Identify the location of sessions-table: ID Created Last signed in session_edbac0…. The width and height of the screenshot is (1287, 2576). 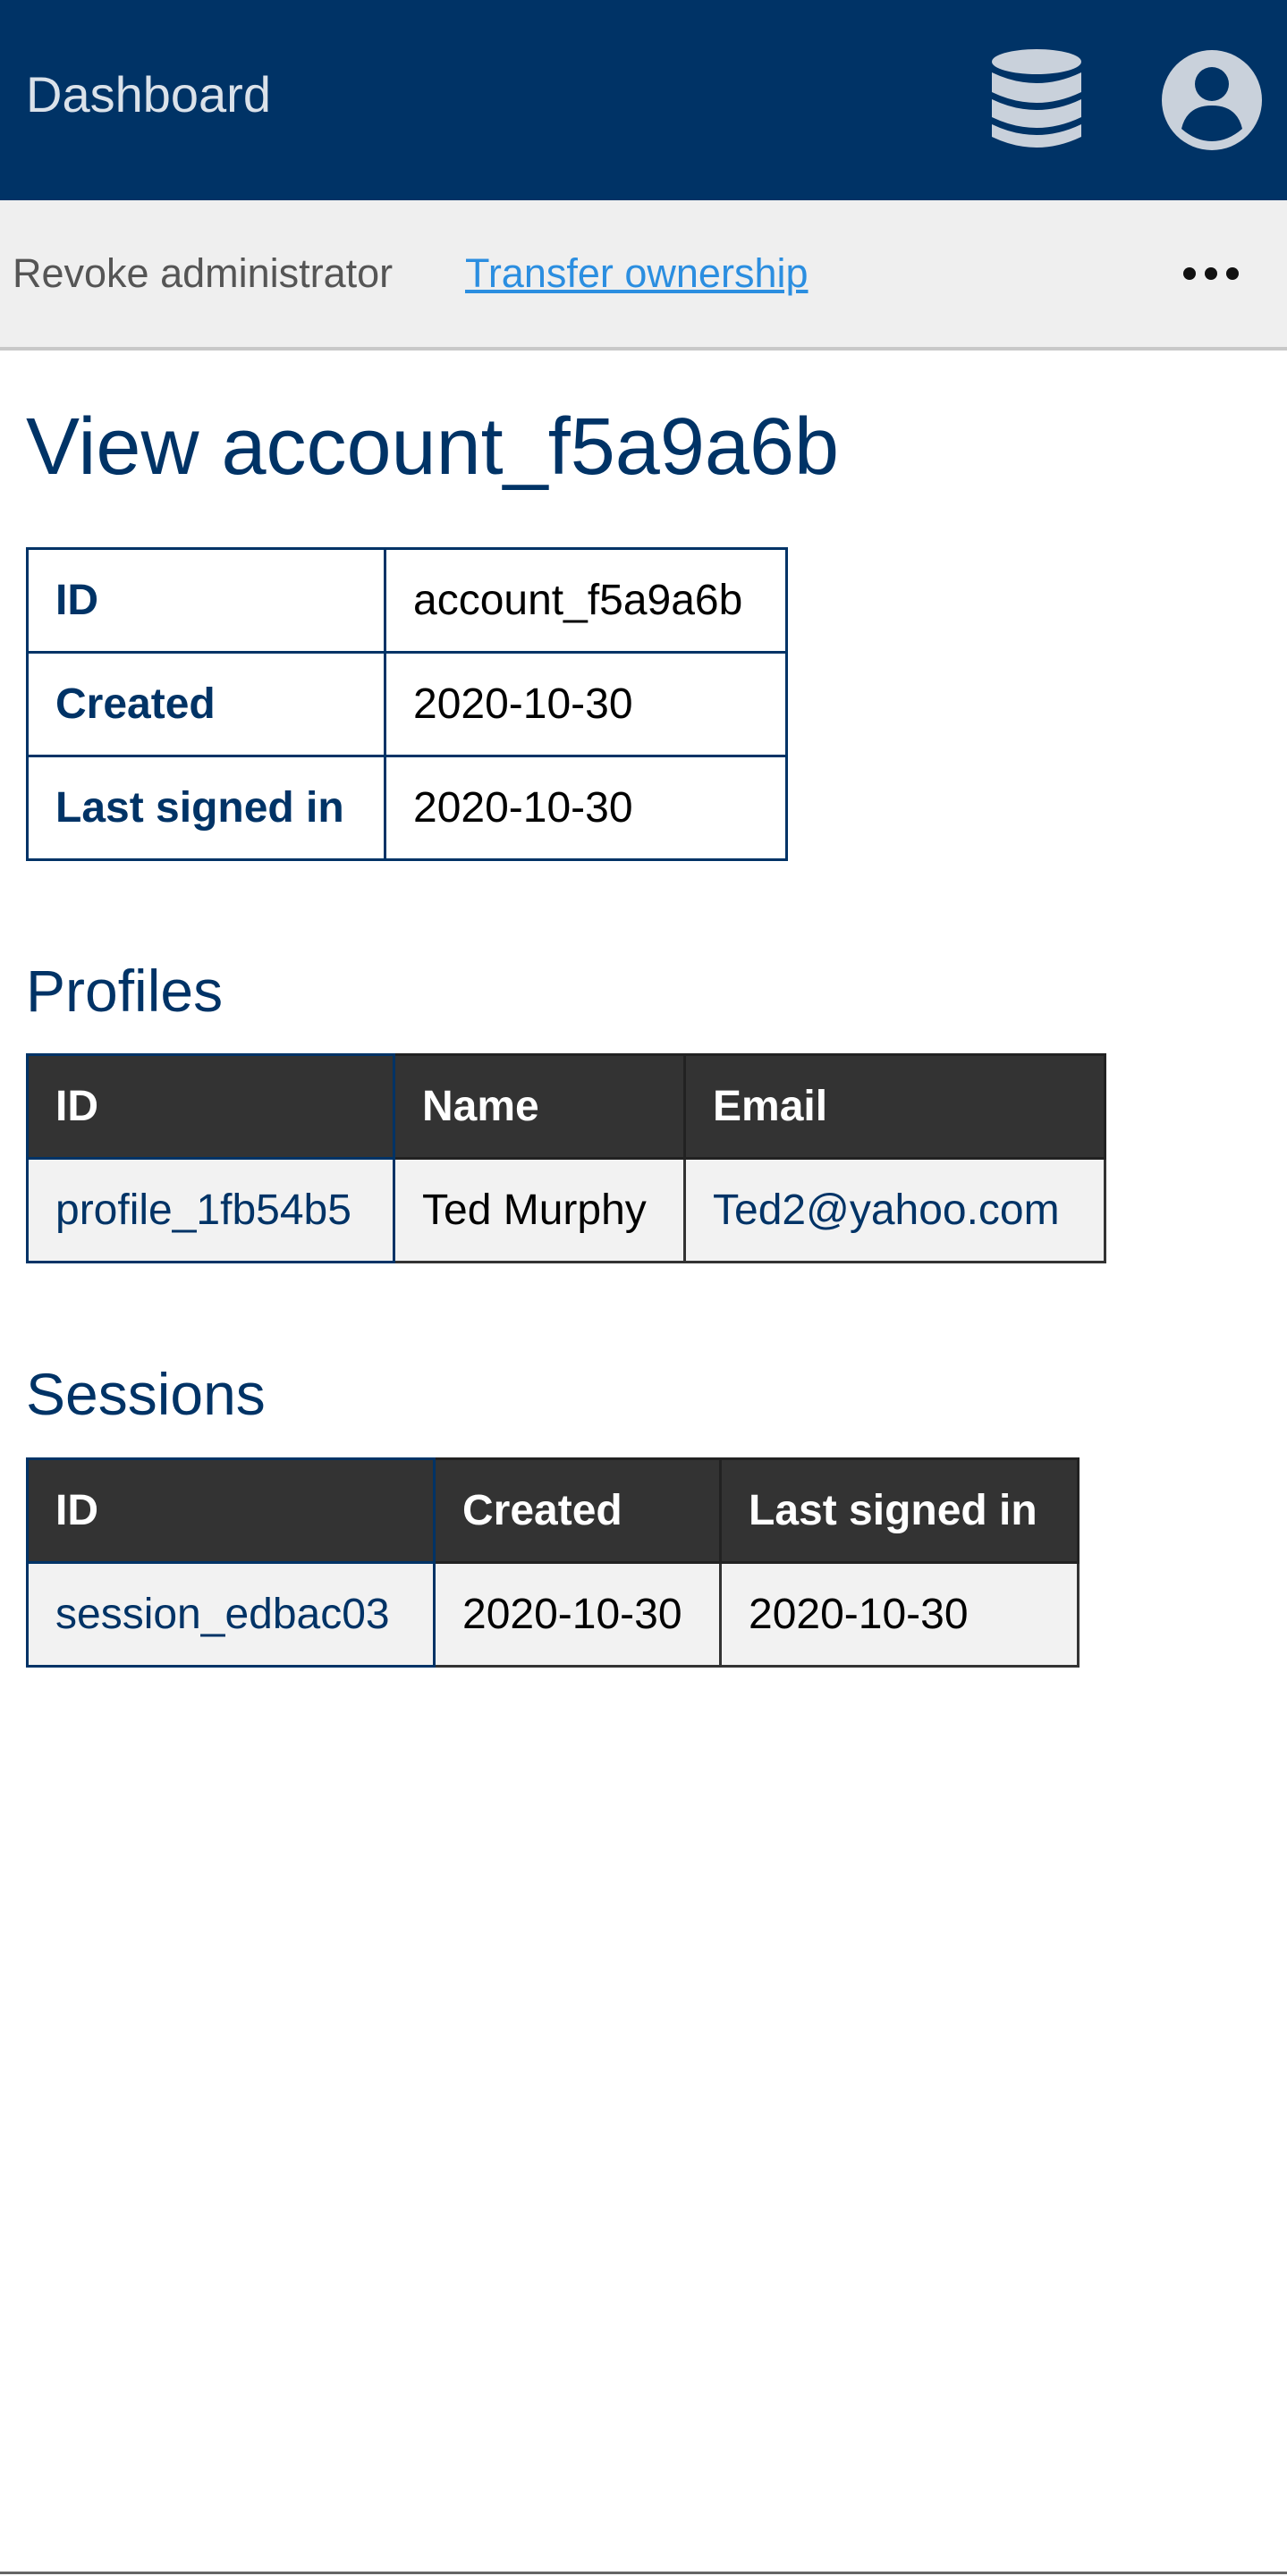
(553, 1562).